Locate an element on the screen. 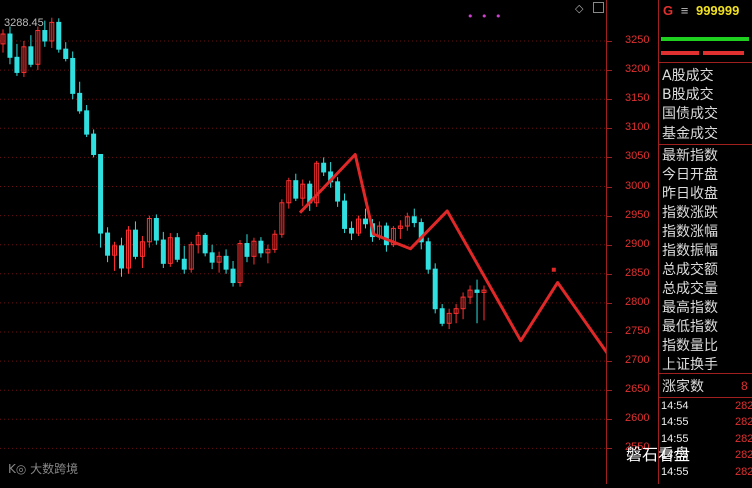 The image size is (752, 488). price-tick-label: 2950 is located at coordinates (637, 214).